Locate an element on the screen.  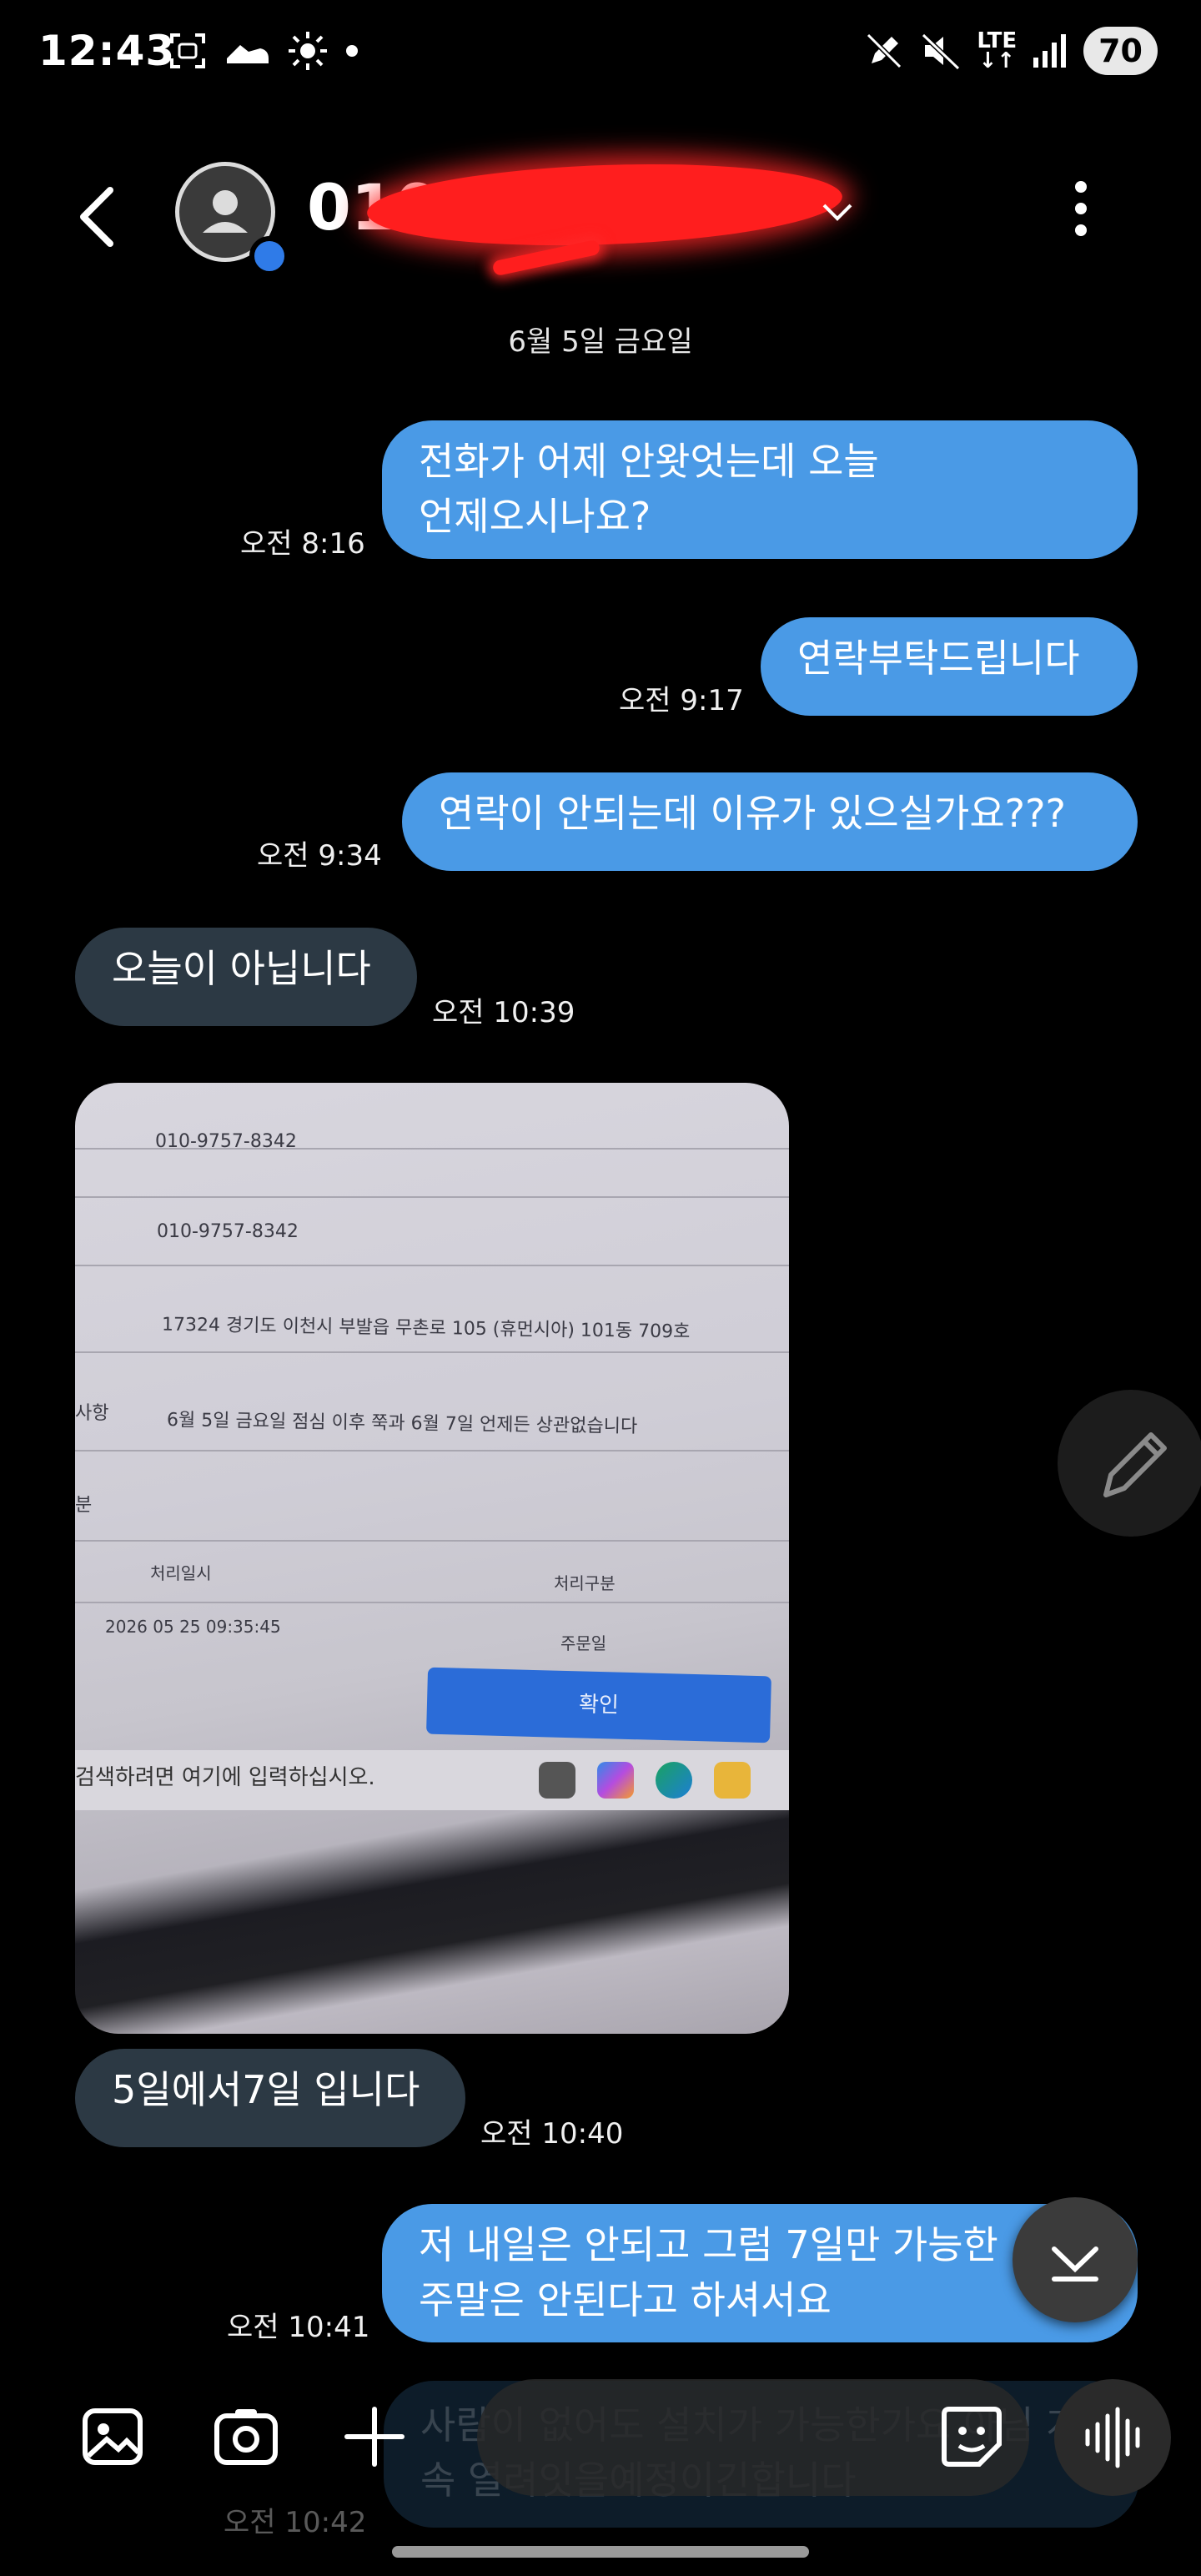
notification-icons is located at coordinates (264, 51).